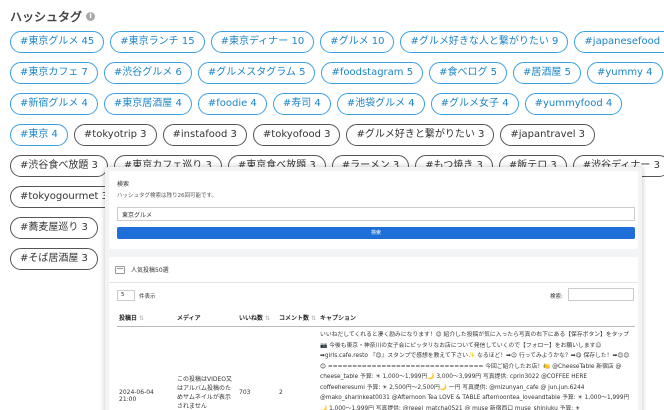 The width and height of the screenshot is (664, 410). I want to click on hashtag-chip: #渋谷グルメ 6, so click(147, 73).